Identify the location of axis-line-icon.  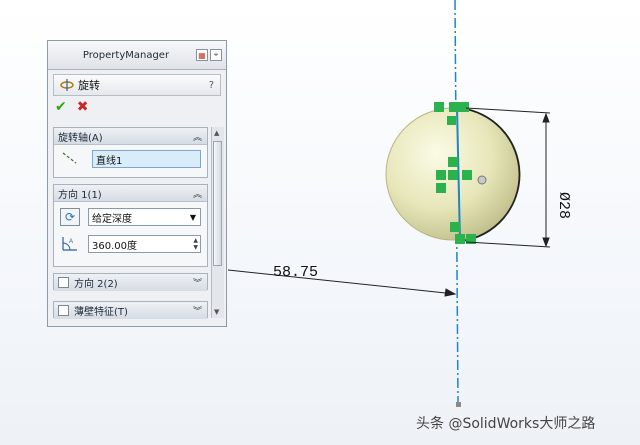
(69, 158).